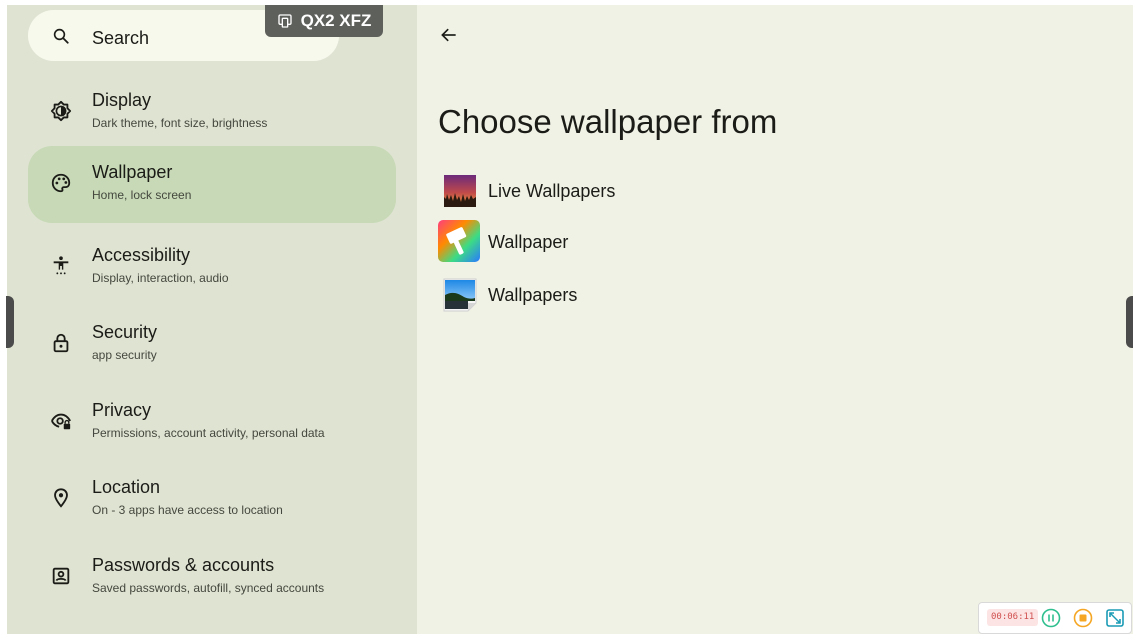 This screenshot has width=1133, height=634. What do you see at coordinates (61, 265) in the screenshot?
I see `accessibility-icon` at bounding box center [61, 265].